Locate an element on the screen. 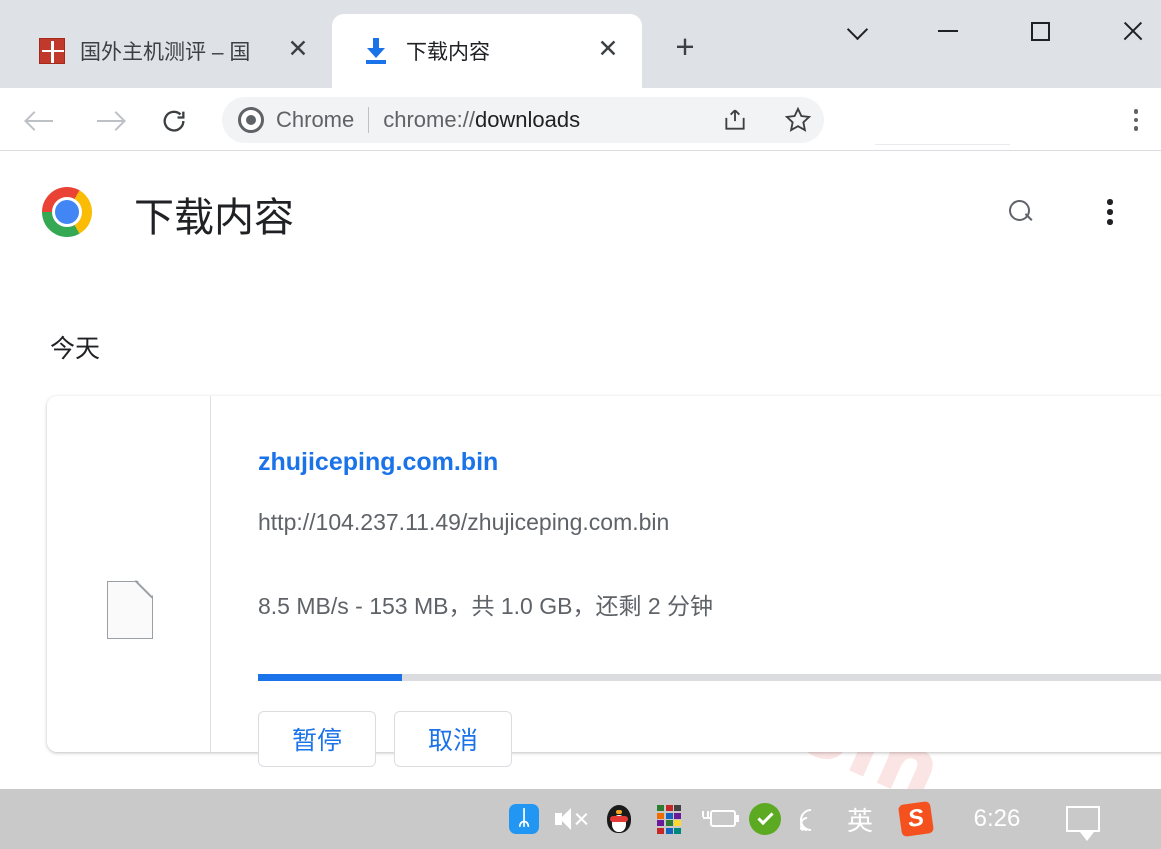  minimize-button is located at coordinates (948, 31).